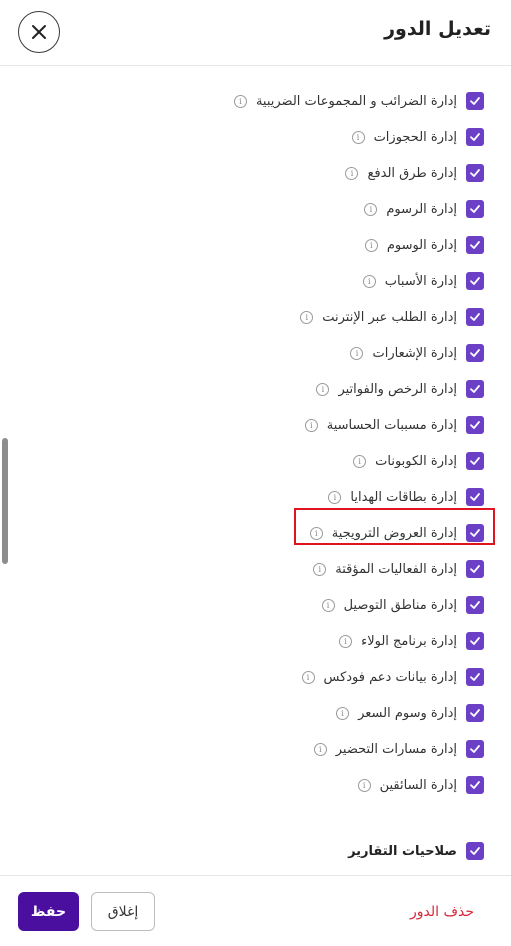 This screenshot has width=511, height=946. Describe the element at coordinates (244, 317) in the screenshot. I see `permission-row: إدارة الطلب عبر الإنترنت i` at that location.